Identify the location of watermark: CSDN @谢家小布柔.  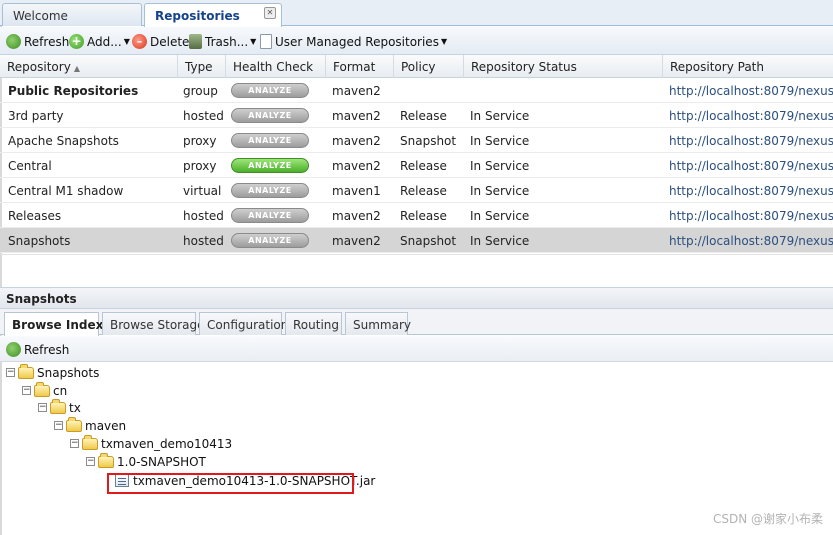
(767, 519).